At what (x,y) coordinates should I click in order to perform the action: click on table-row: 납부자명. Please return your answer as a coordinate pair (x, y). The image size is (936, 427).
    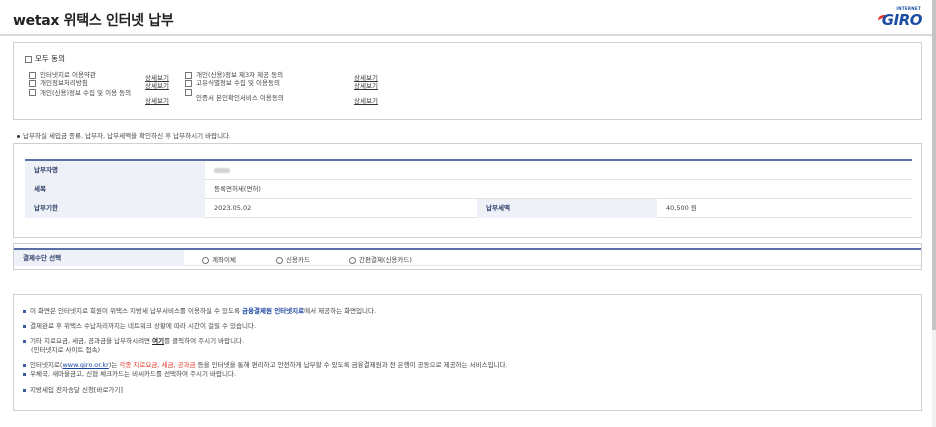
    Looking at the image, I should click on (468, 170).